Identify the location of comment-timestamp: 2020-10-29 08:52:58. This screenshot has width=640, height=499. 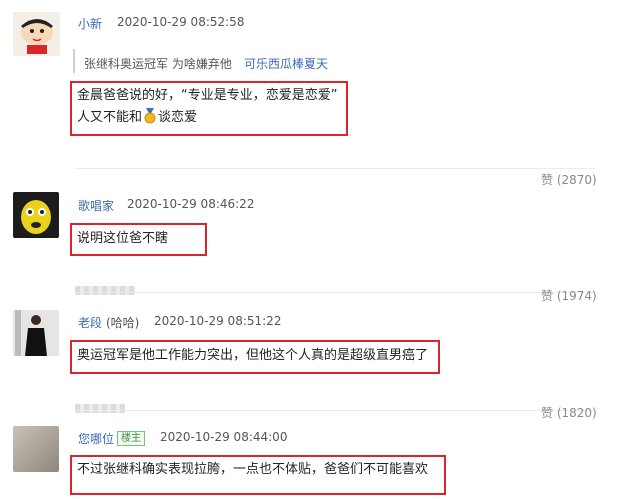
(181, 22).